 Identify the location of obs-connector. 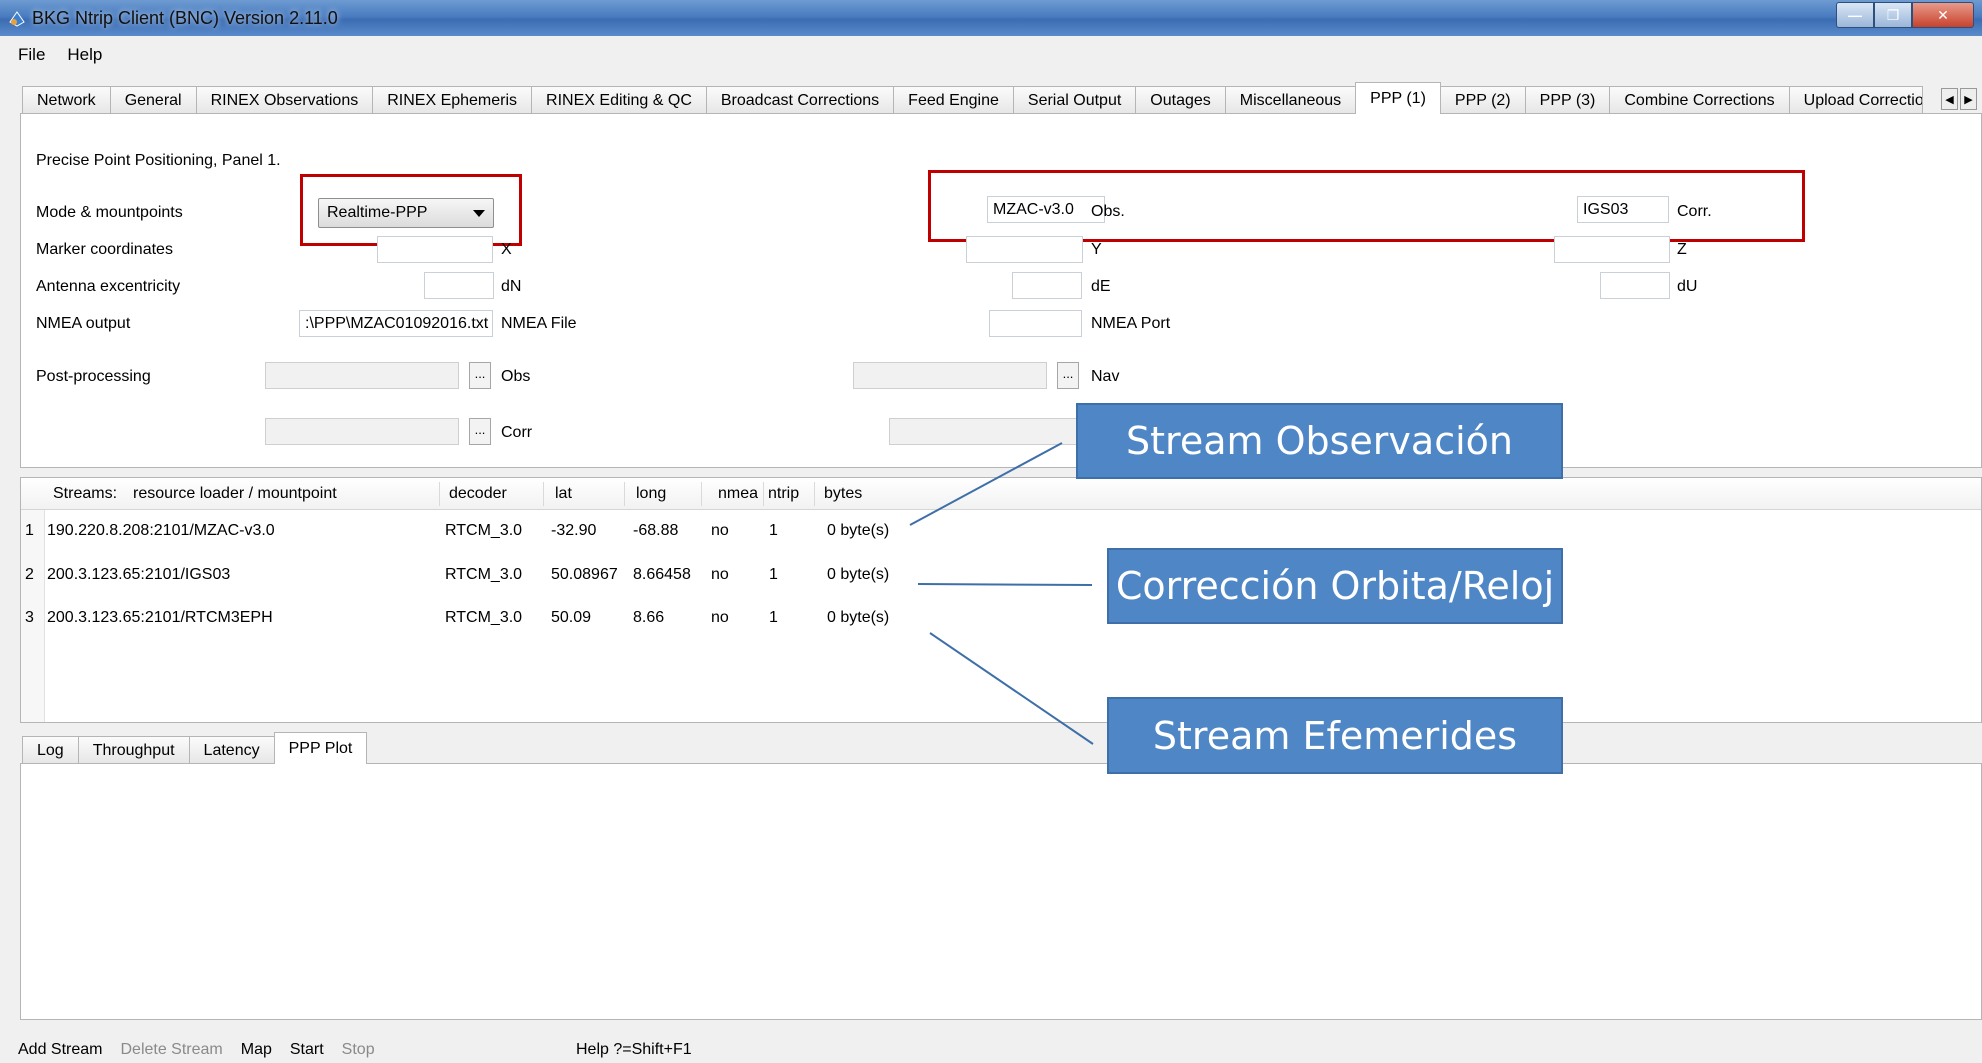
(986, 484).